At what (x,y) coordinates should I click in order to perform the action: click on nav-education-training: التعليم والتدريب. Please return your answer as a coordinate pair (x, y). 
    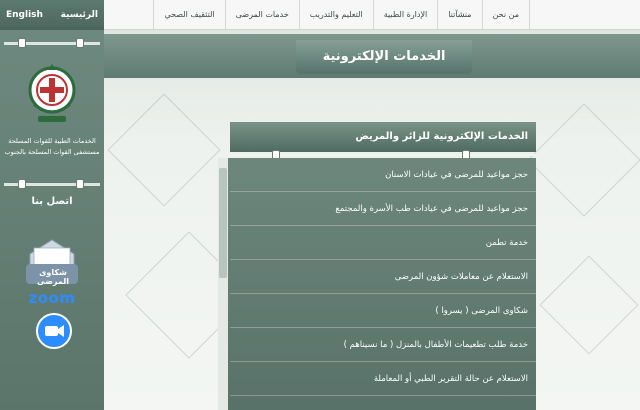
    Looking at the image, I should click on (335, 15).